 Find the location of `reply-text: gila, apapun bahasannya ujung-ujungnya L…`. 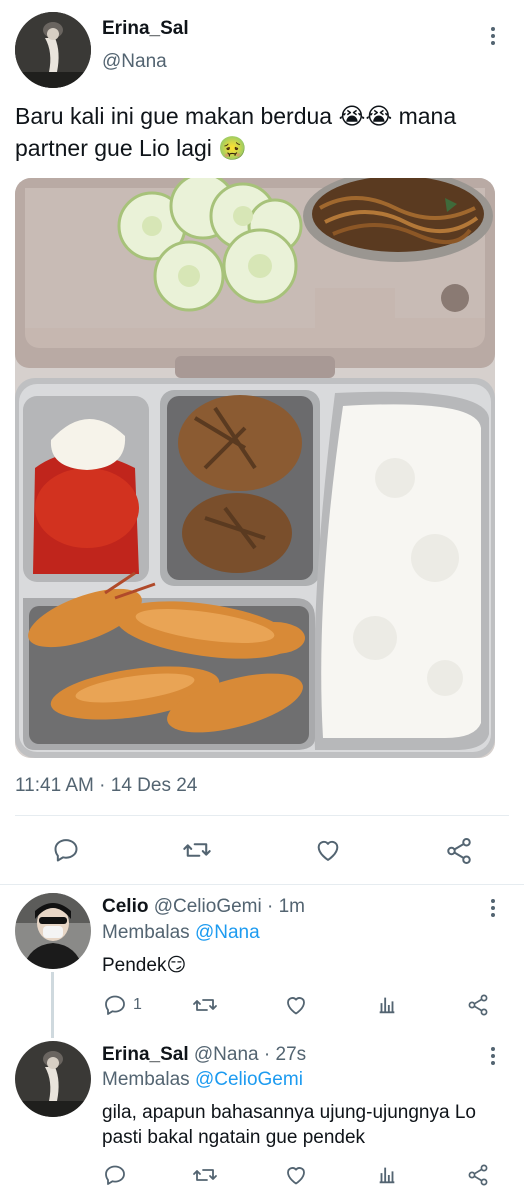

reply-text: gila, apapun bahasannya ujung-ujungnya L… is located at coordinates (289, 1125).